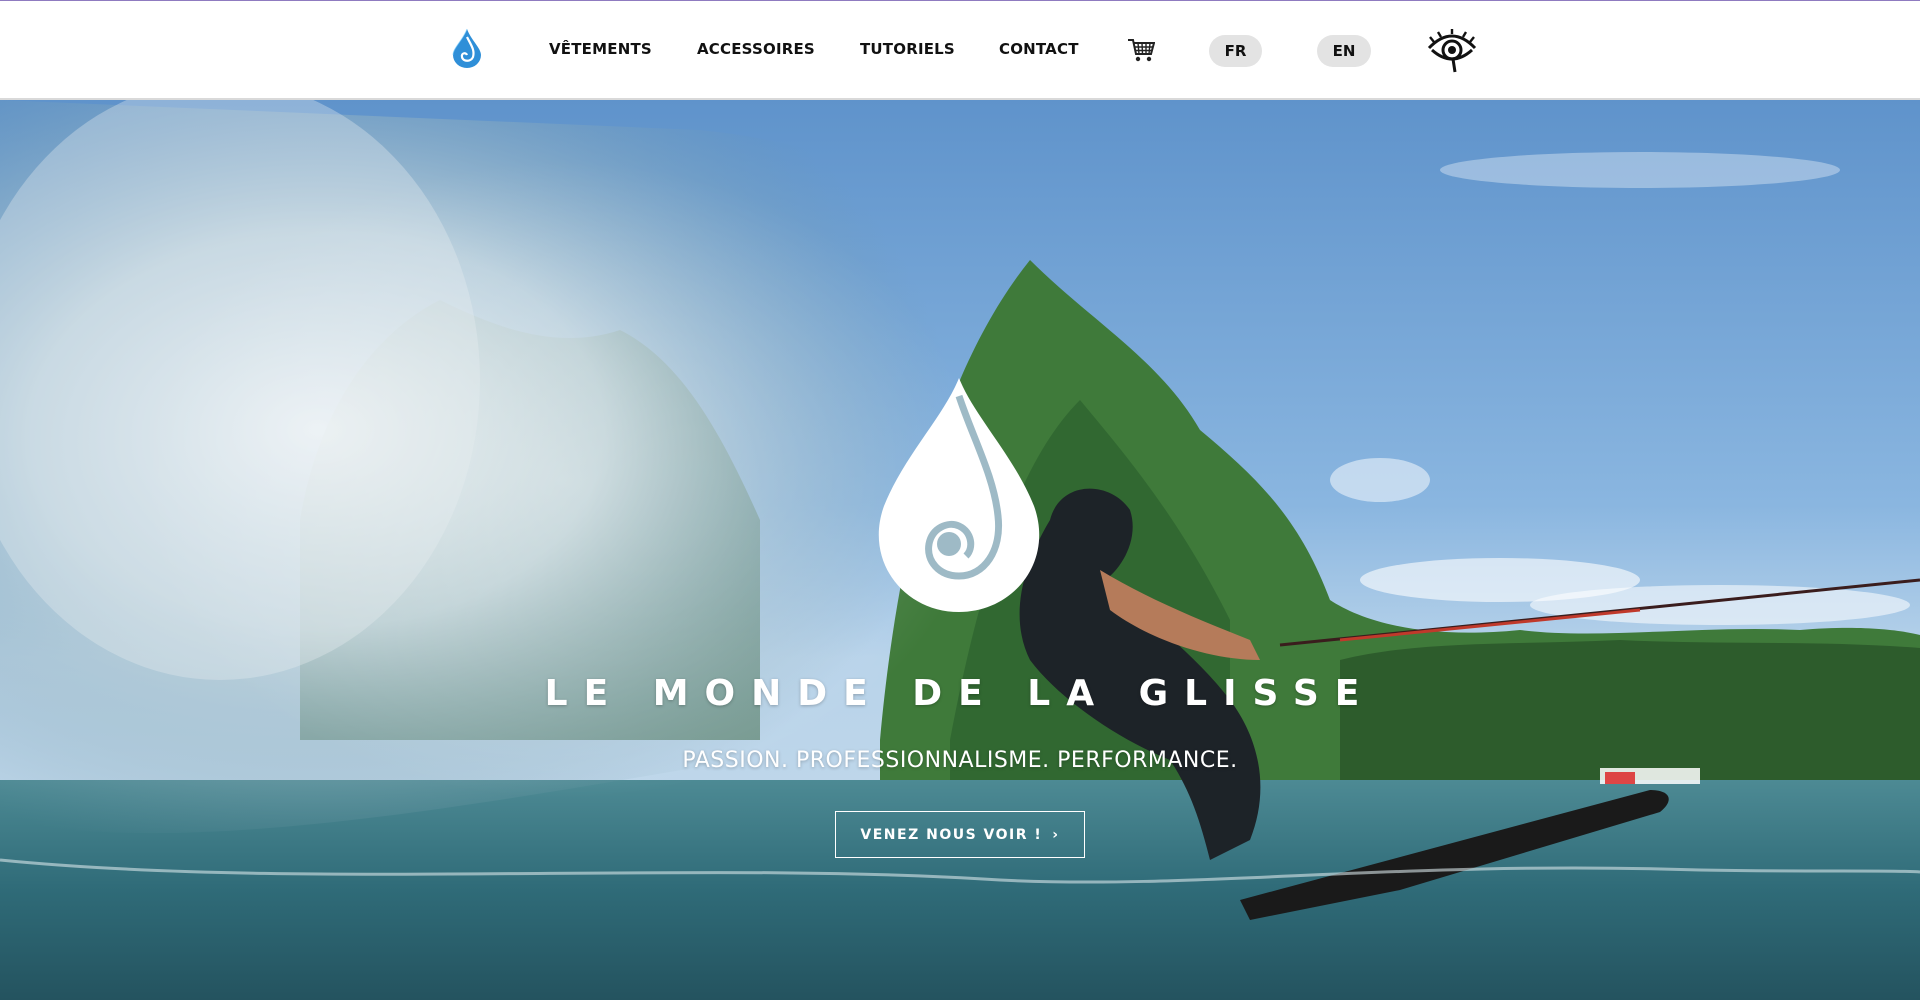 The height and width of the screenshot is (1000, 1920). Describe the element at coordinates (1056, 834) in the screenshot. I see `chevron-right-icon: ›` at that location.